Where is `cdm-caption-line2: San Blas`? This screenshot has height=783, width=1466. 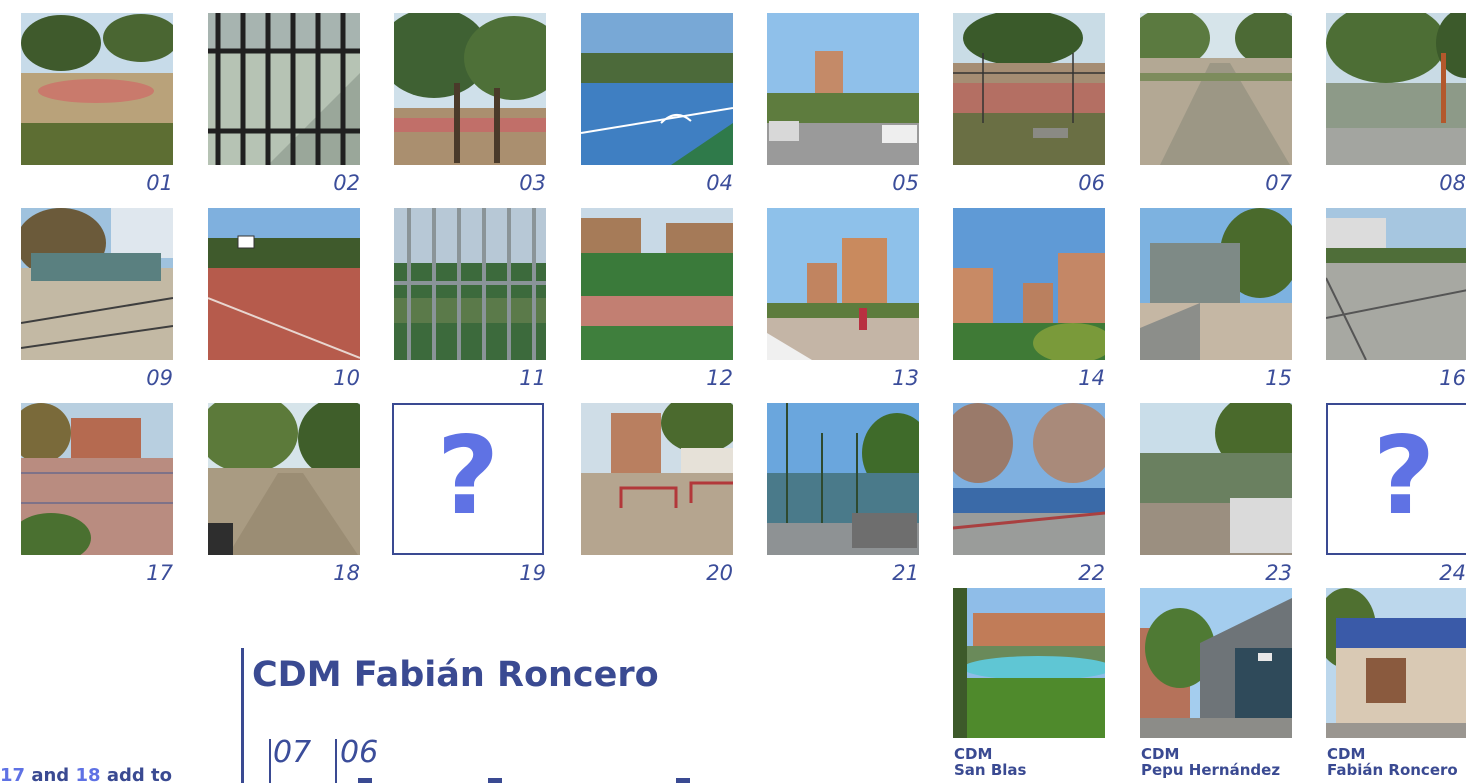 cdm-caption-line2: San Blas is located at coordinates (990, 770).